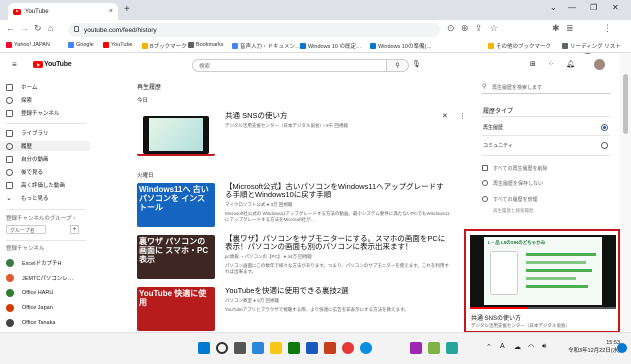  What do you see at coordinates (50, 28) in the screenshot?
I see `home-icon: ⌂` at bounding box center [50, 28].